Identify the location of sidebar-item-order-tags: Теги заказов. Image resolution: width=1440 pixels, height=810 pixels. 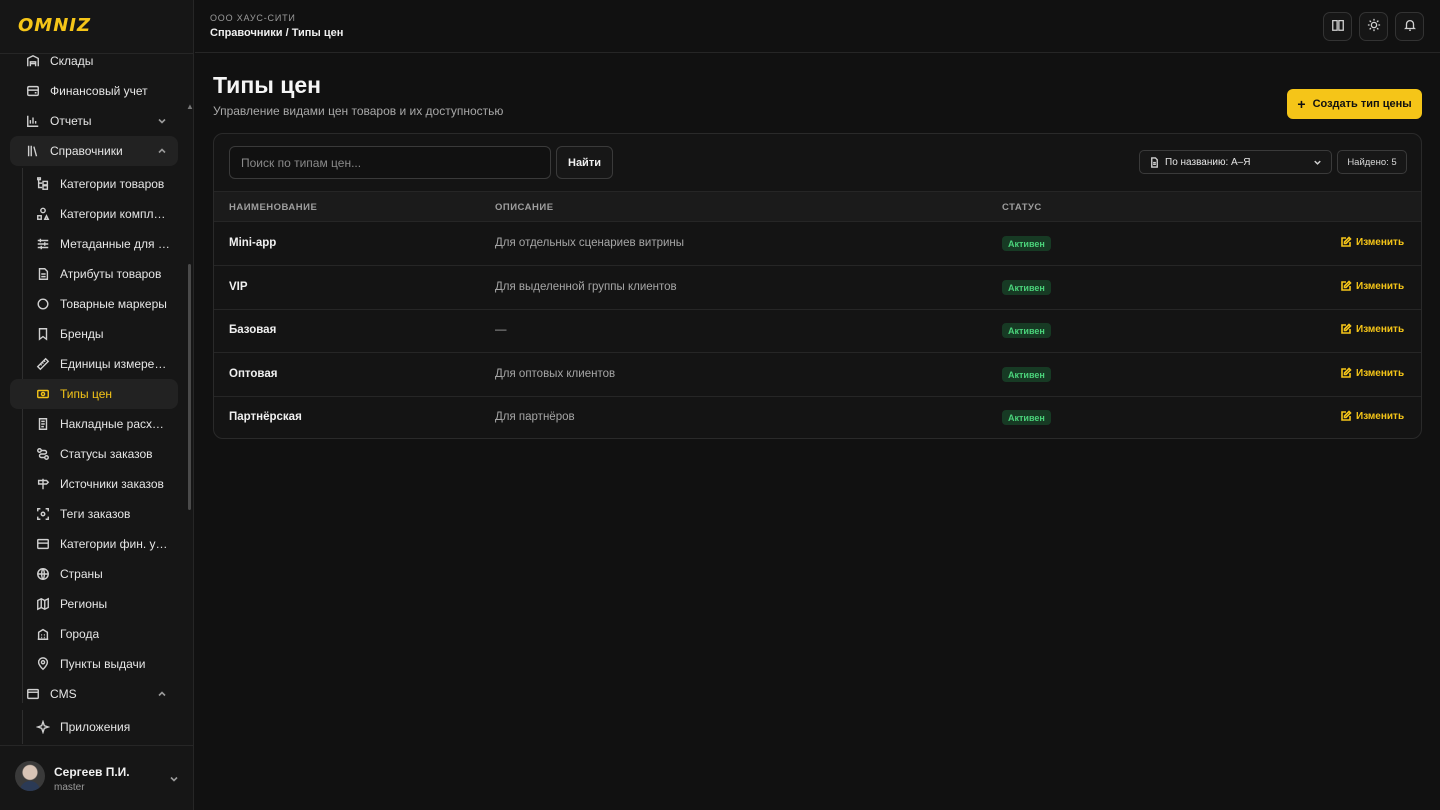
(94, 514).